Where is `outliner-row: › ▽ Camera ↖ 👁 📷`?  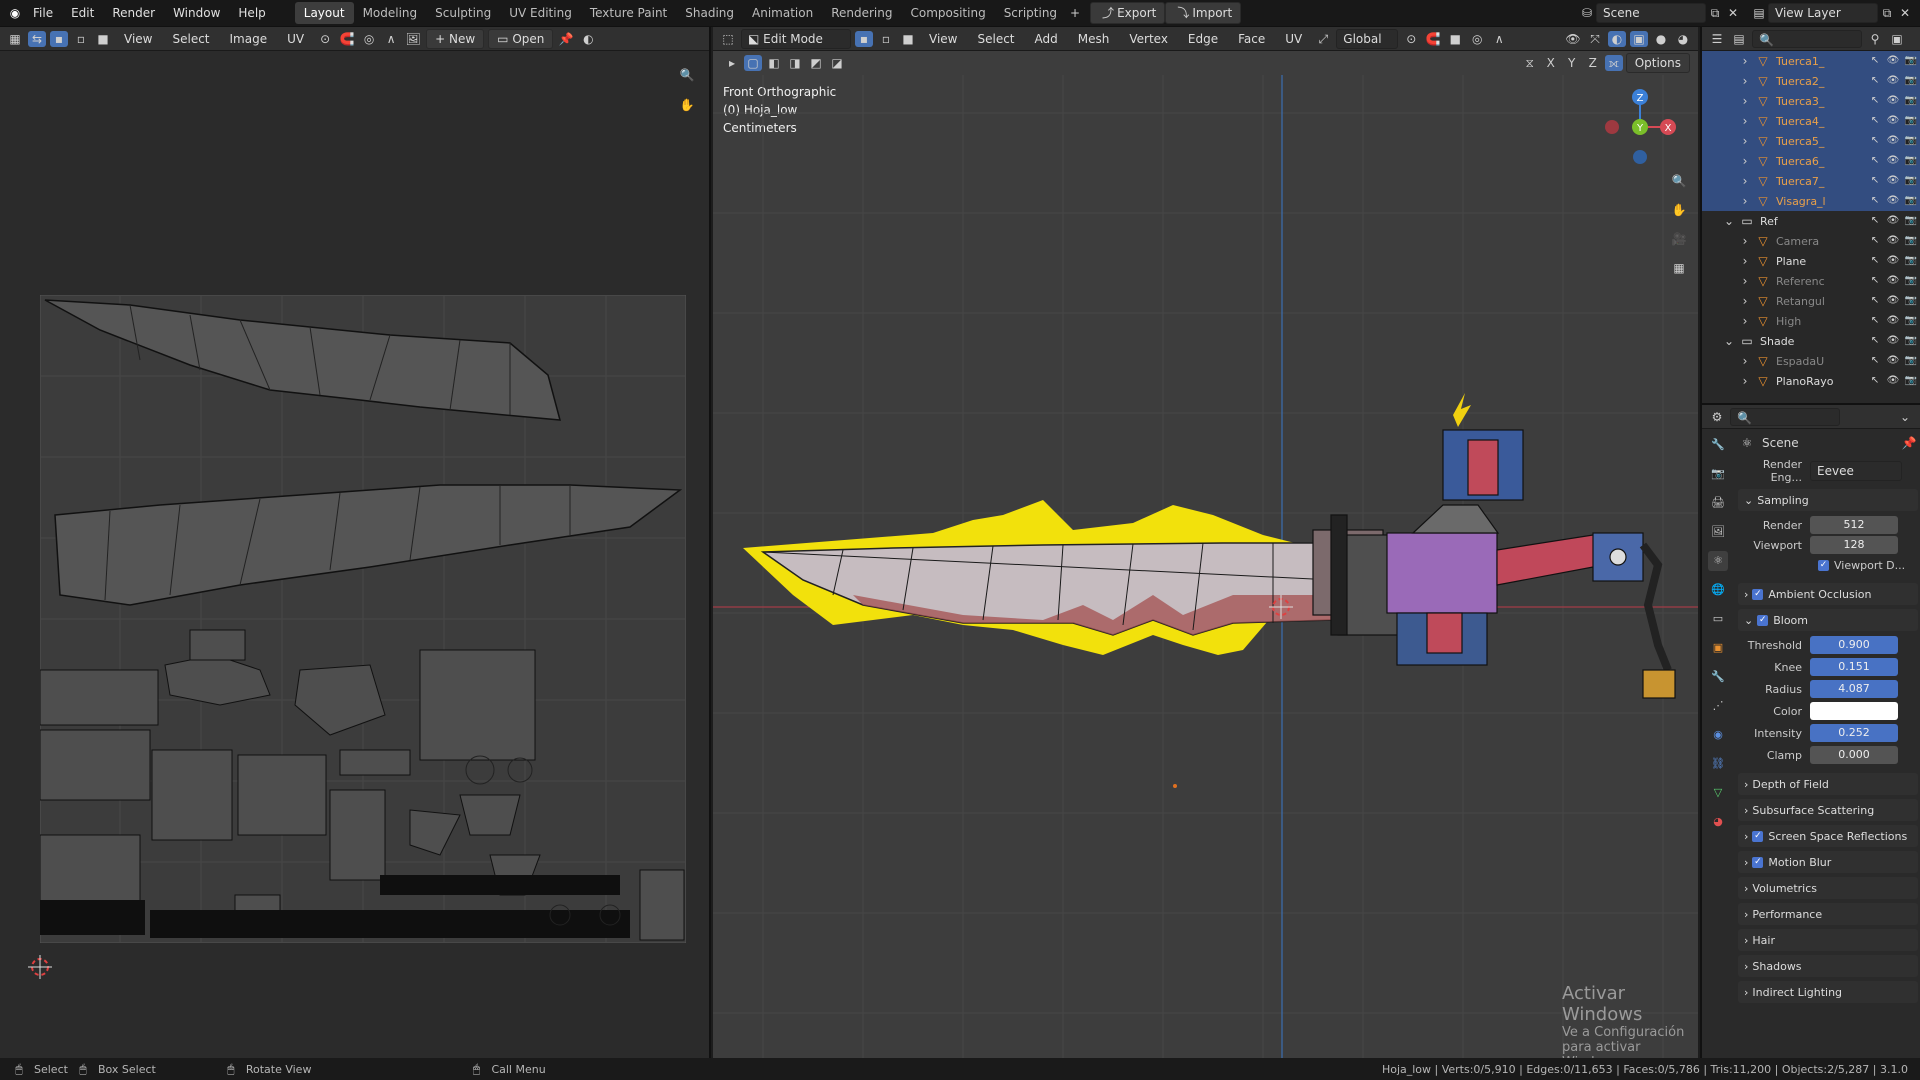
outliner-row: › ▽ Camera ↖ 👁 📷 is located at coordinates (1811, 241).